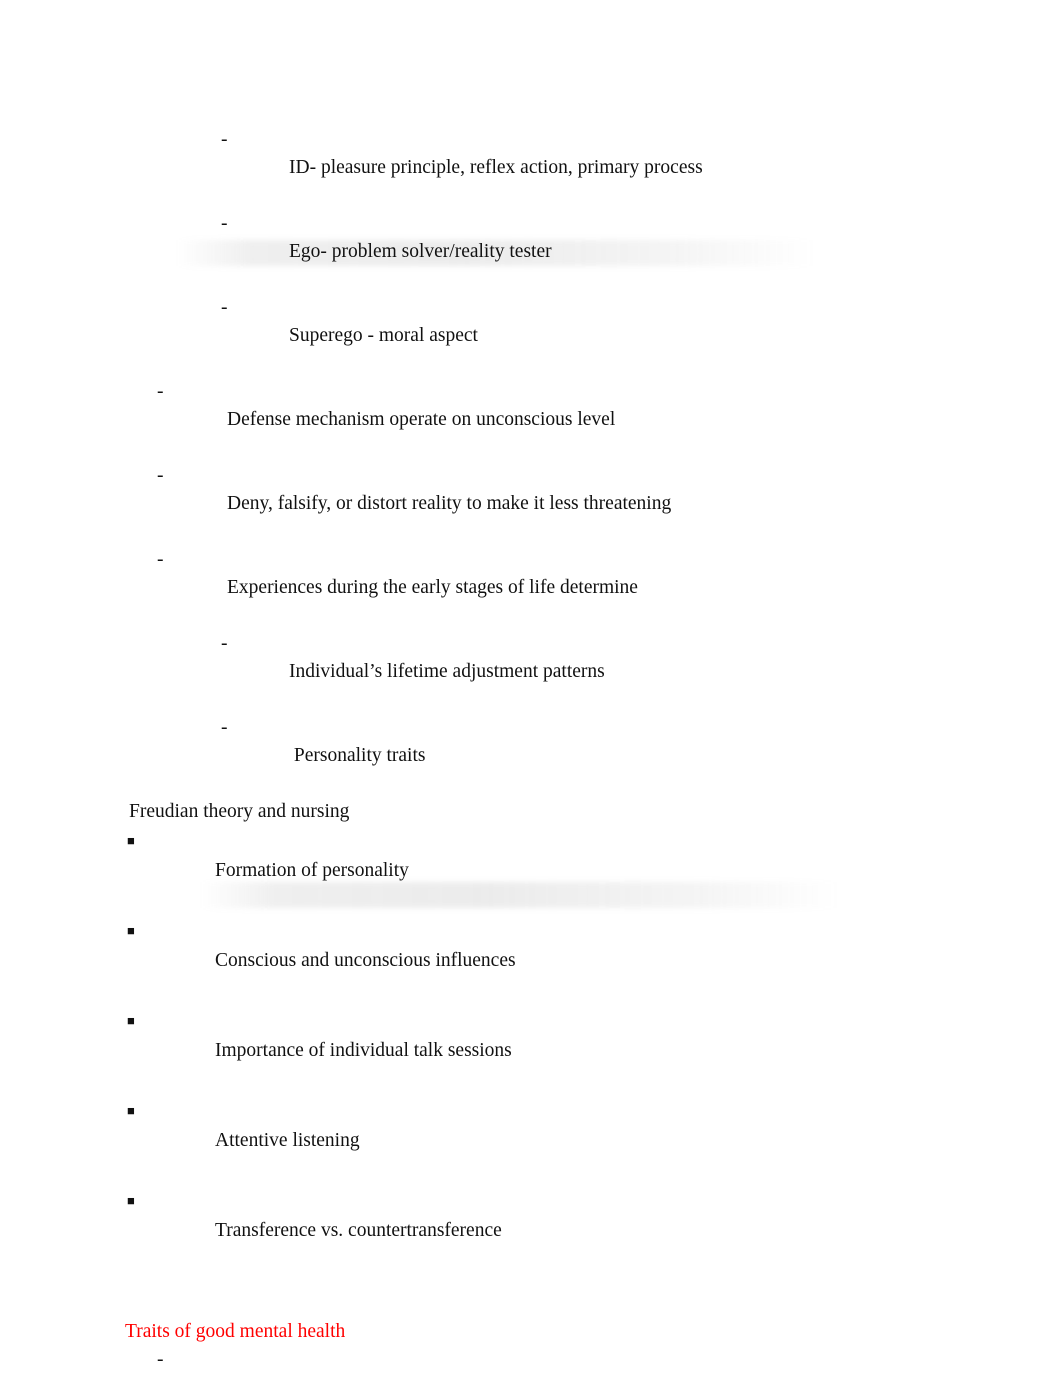 The width and height of the screenshot is (1062, 1376). Describe the element at coordinates (531, 1361) in the screenshot. I see `list-item: -Think rationally` at that location.